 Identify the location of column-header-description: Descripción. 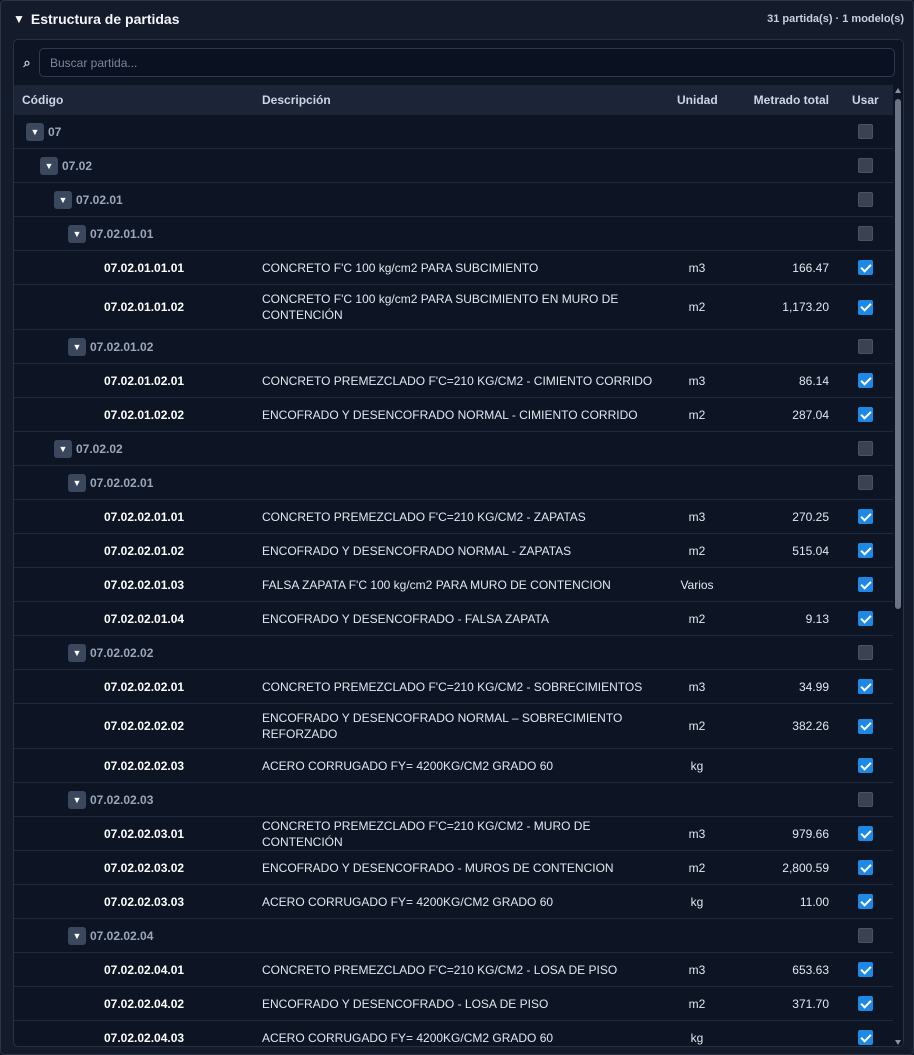
(296, 100).